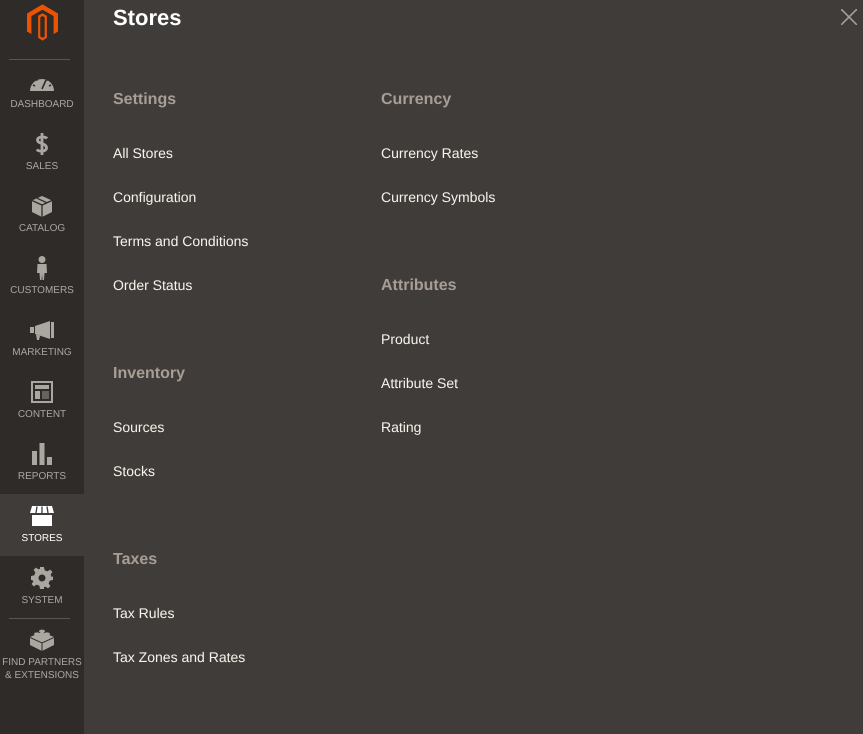  Describe the element at coordinates (42, 22) in the screenshot. I see `logo-icon` at that location.